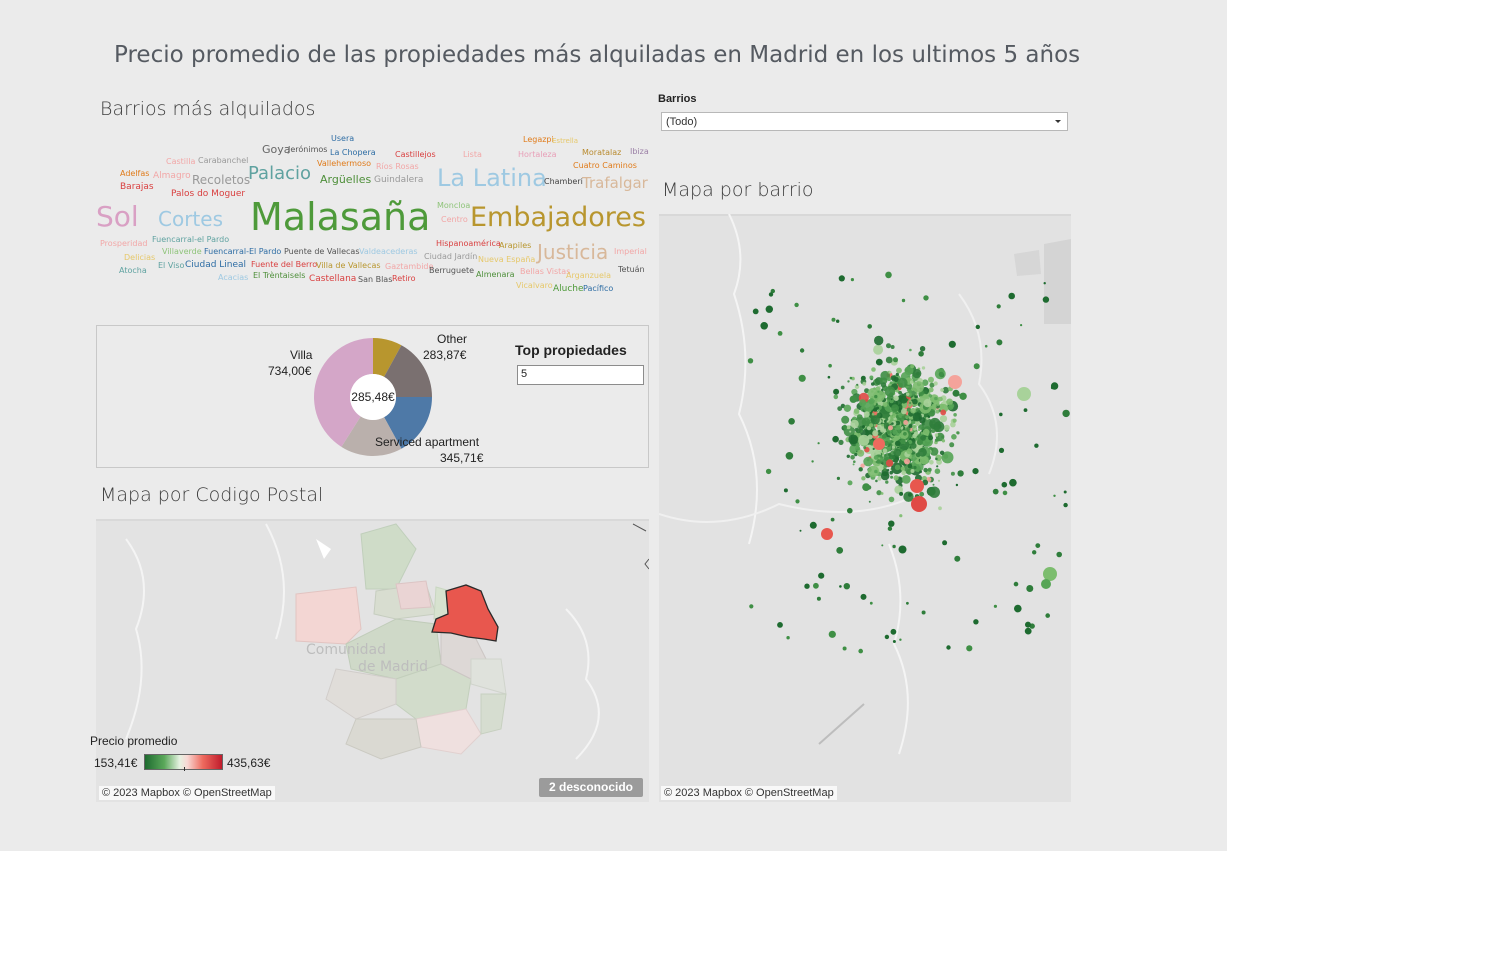  Describe the element at coordinates (171, 266) in the screenshot. I see `wordcloud-word: El Viso` at that location.